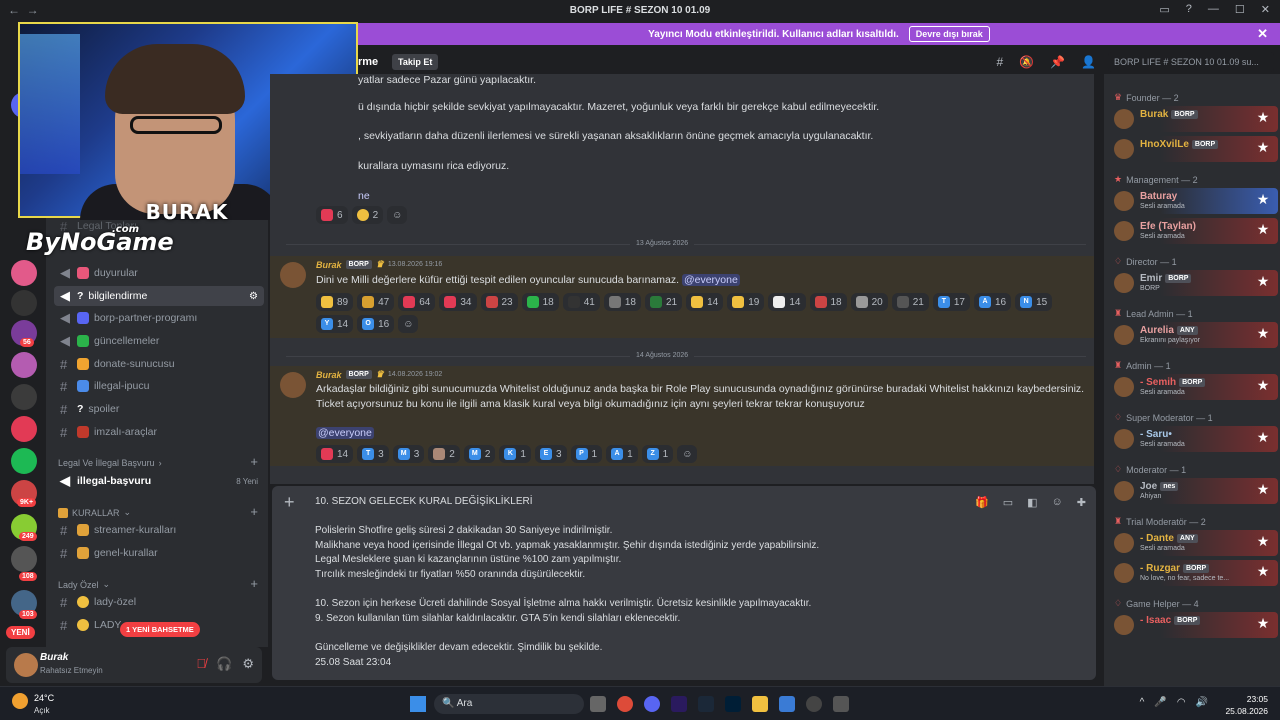  Describe the element at coordinates (159, 602) in the screenshot. I see `channel-item-lady-ozel: # lady-özel` at that location.